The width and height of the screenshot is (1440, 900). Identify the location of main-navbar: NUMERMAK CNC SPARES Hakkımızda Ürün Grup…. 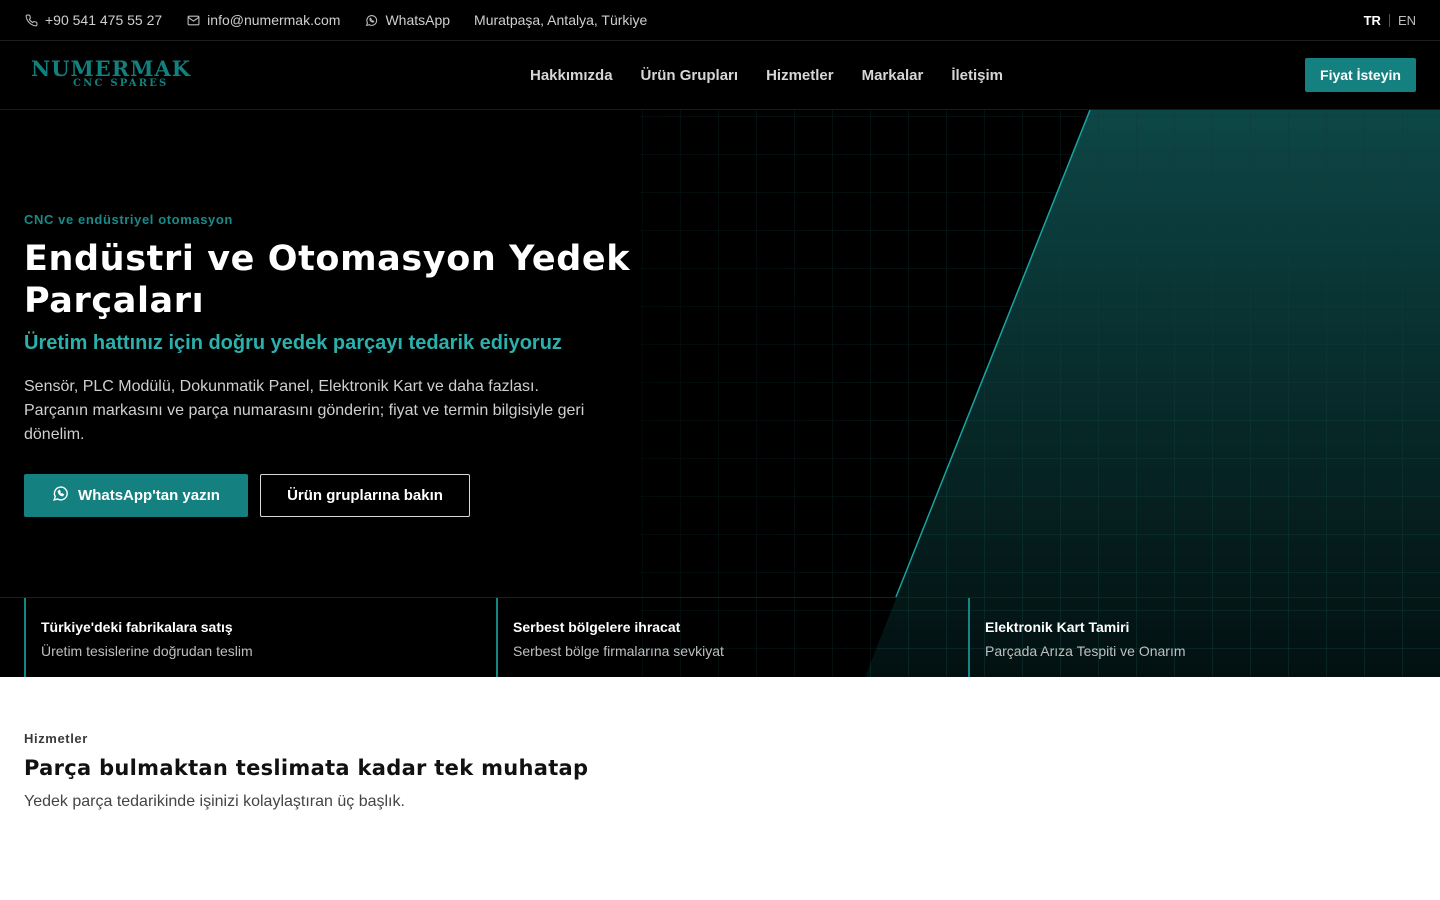
(720, 75).